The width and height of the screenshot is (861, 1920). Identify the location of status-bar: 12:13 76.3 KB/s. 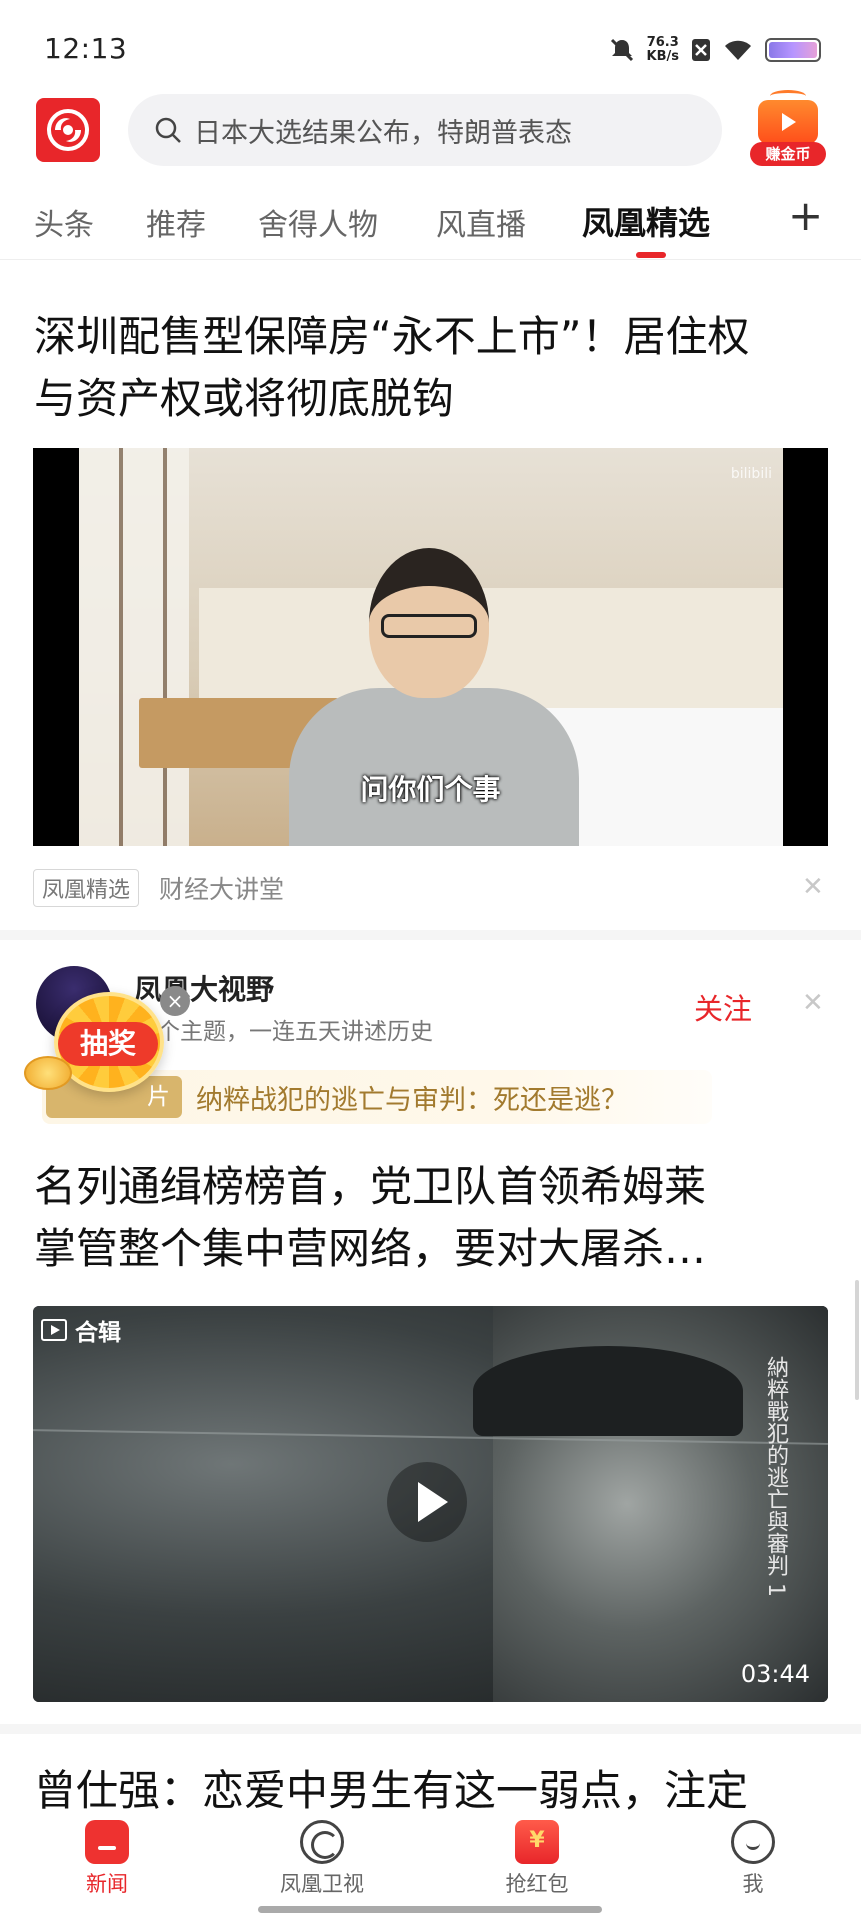
(430, 45).